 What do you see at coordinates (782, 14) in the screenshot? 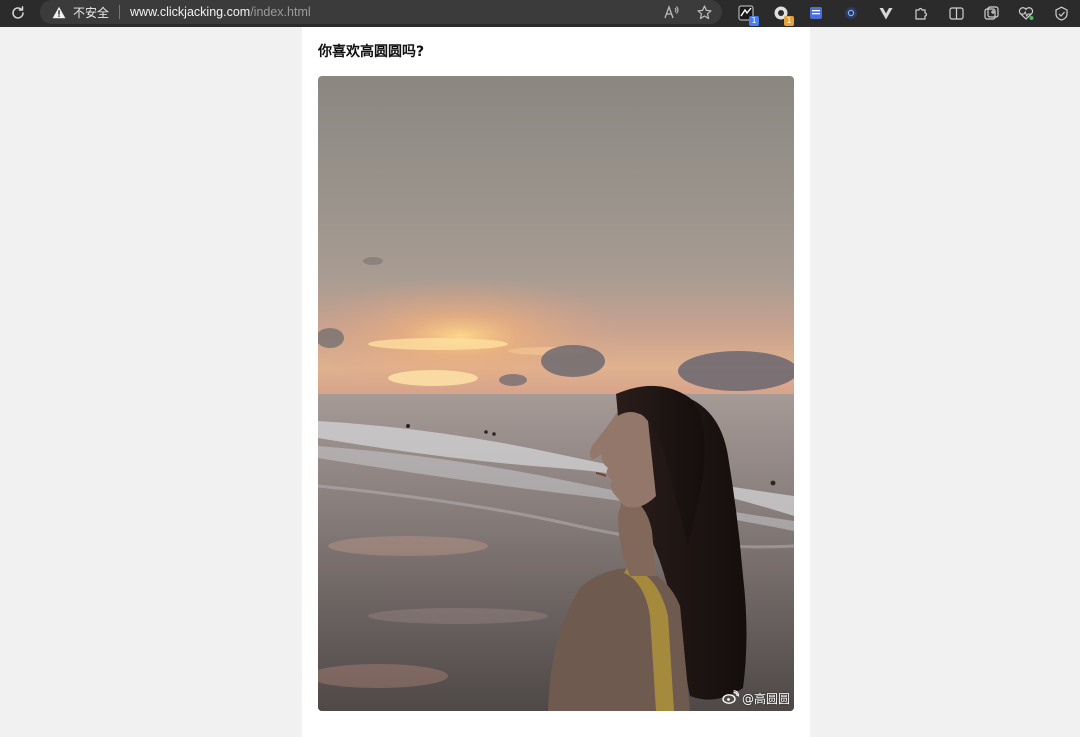
I see `extension-cookie-icon: 1` at bounding box center [782, 14].